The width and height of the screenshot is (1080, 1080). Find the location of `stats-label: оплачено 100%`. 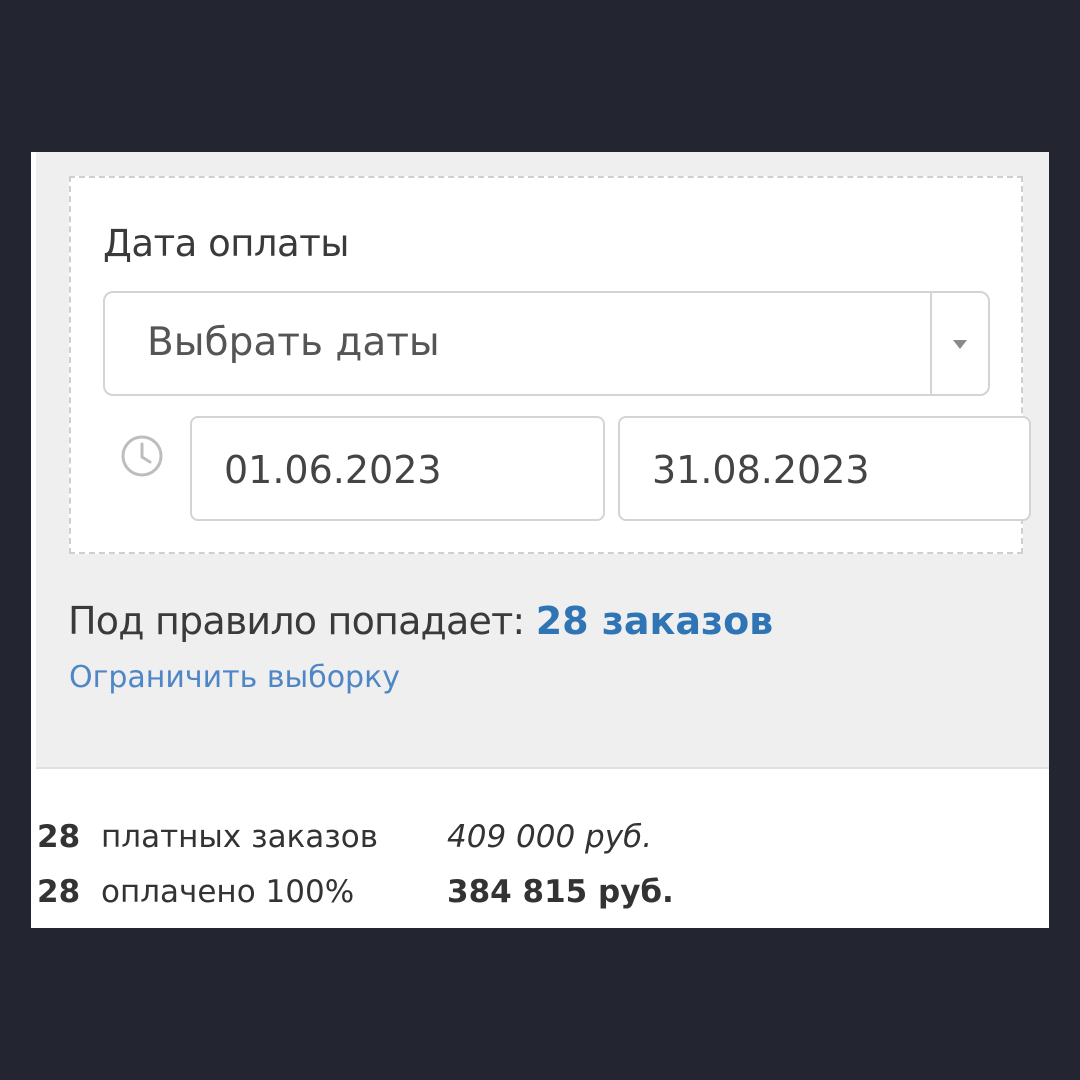

stats-label: оплачено 100% is located at coordinates (228, 892).